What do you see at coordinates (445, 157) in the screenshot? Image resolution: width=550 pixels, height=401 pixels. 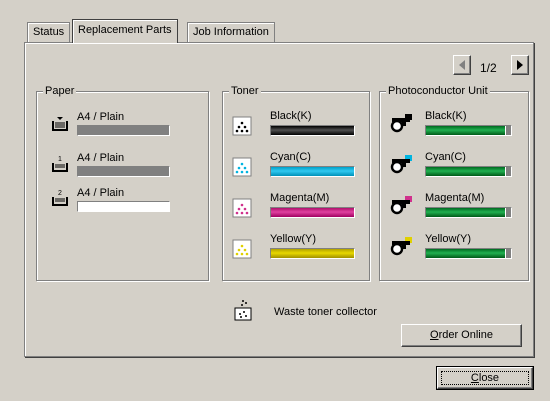 I see `photoconductor-item-label: Cyan(C)` at bounding box center [445, 157].